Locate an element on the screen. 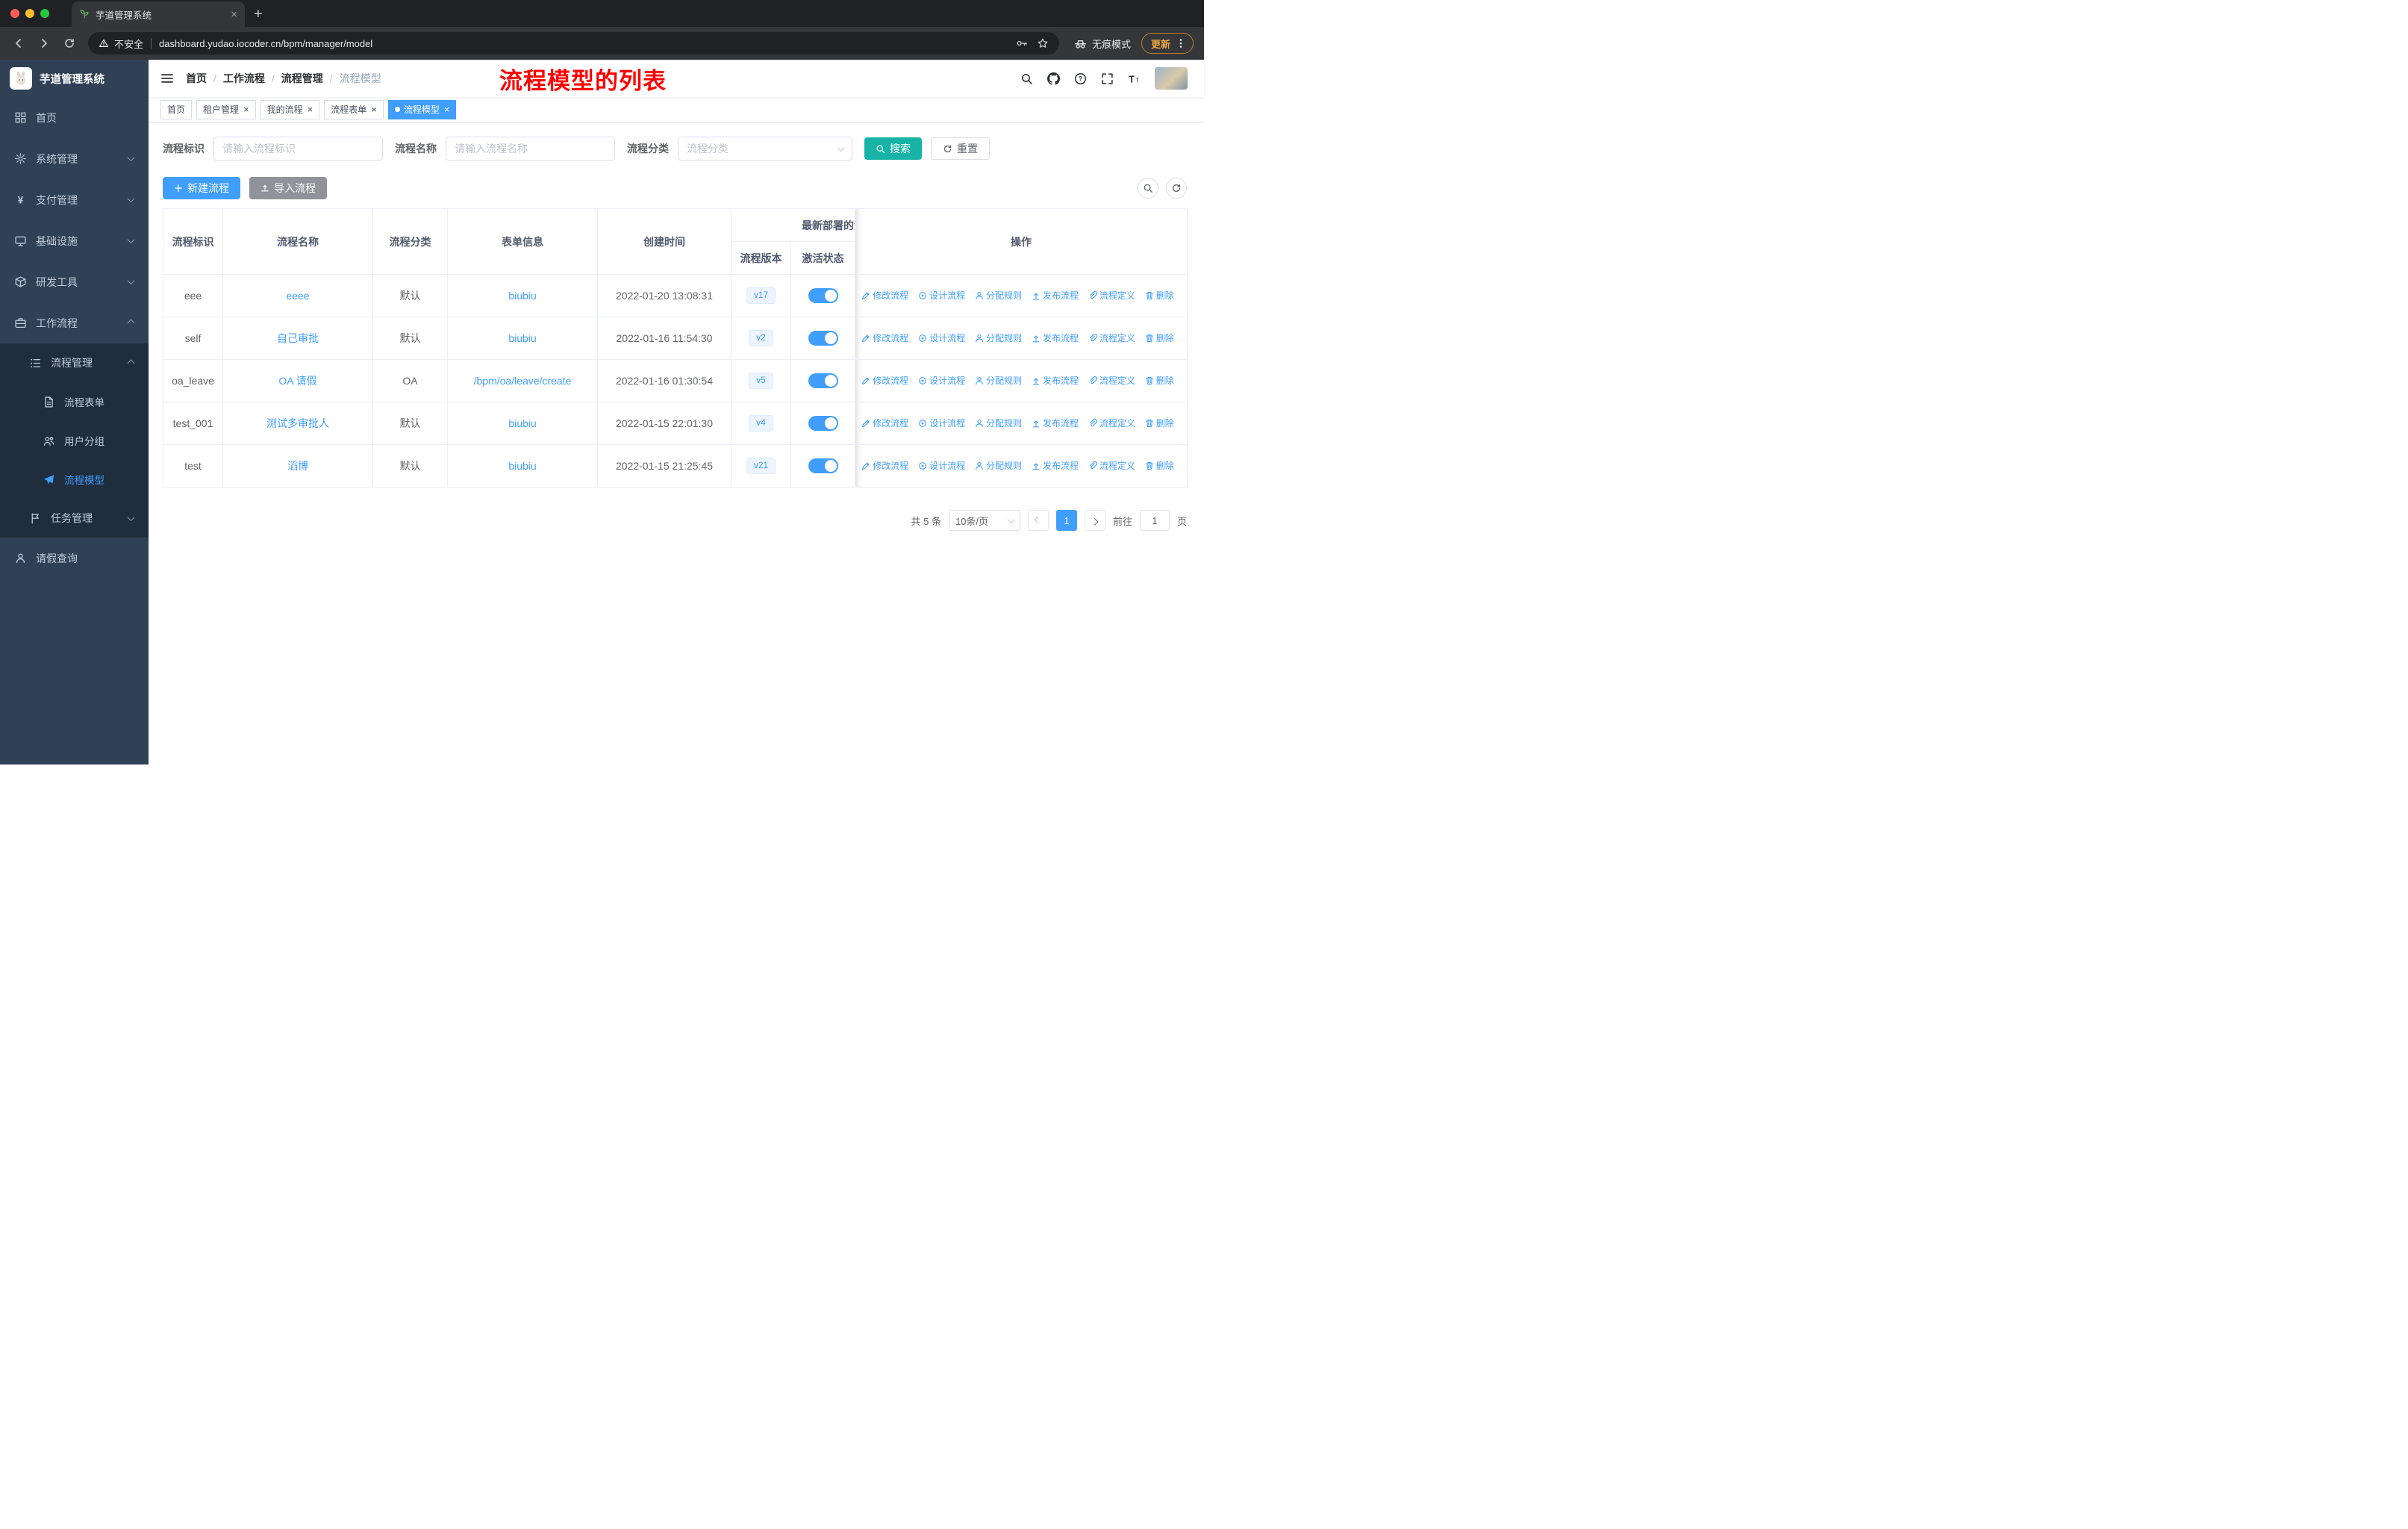  update-button: 更新 is located at coordinates (1167, 43).